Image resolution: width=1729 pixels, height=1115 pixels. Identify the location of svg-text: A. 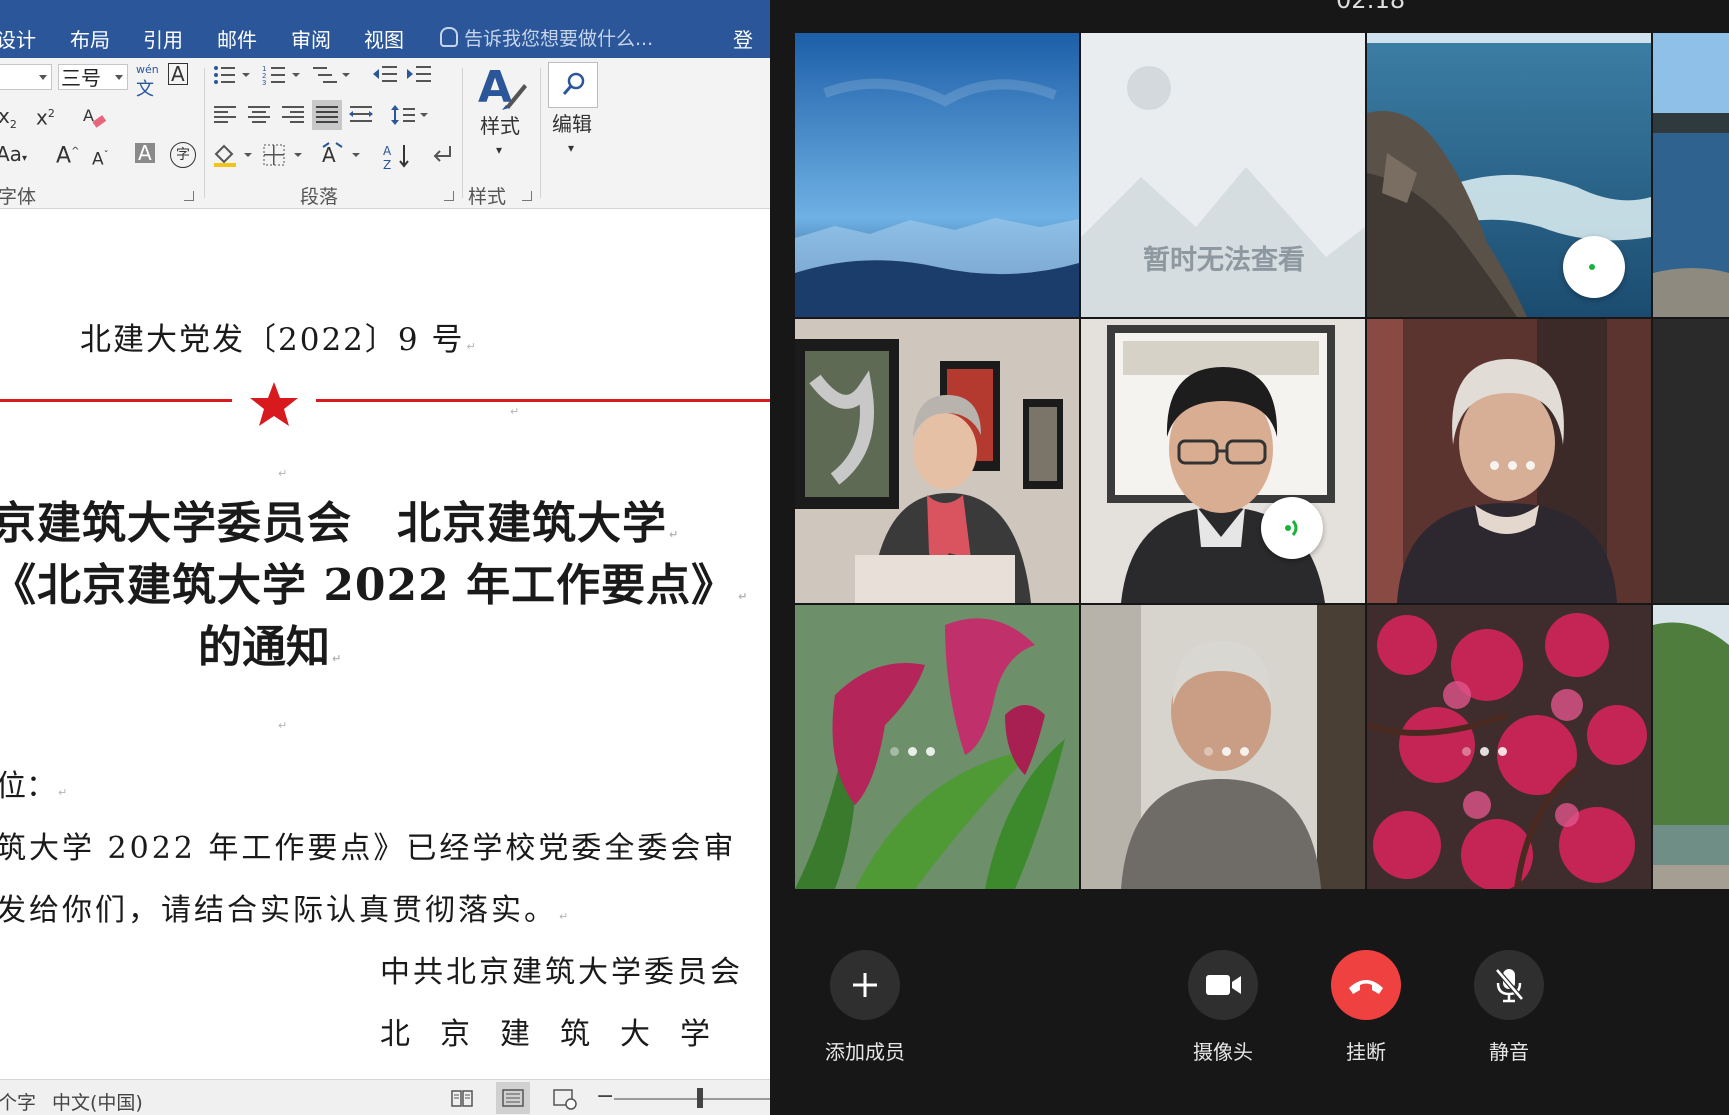
(495, 87).